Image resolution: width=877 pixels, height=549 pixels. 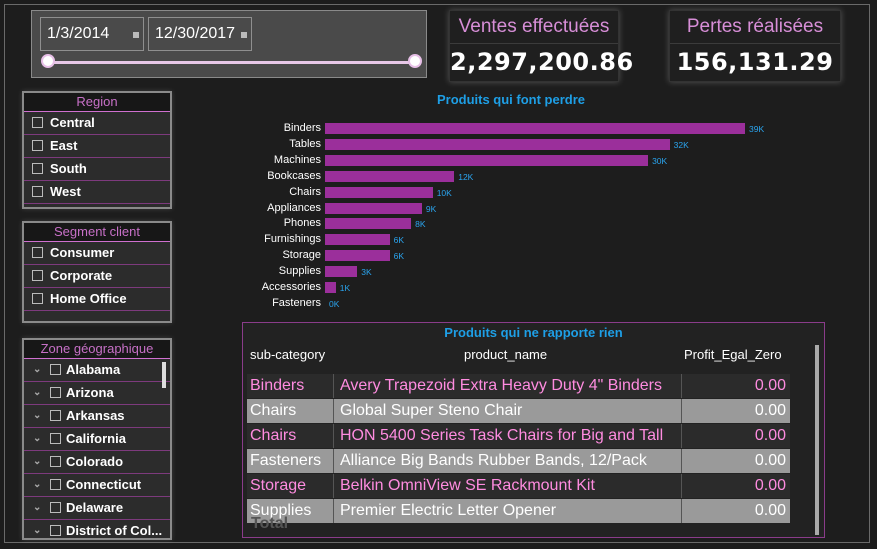 What do you see at coordinates (97, 508) in the screenshot?
I see `zone-option: ⌄ Delaware` at bounding box center [97, 508].